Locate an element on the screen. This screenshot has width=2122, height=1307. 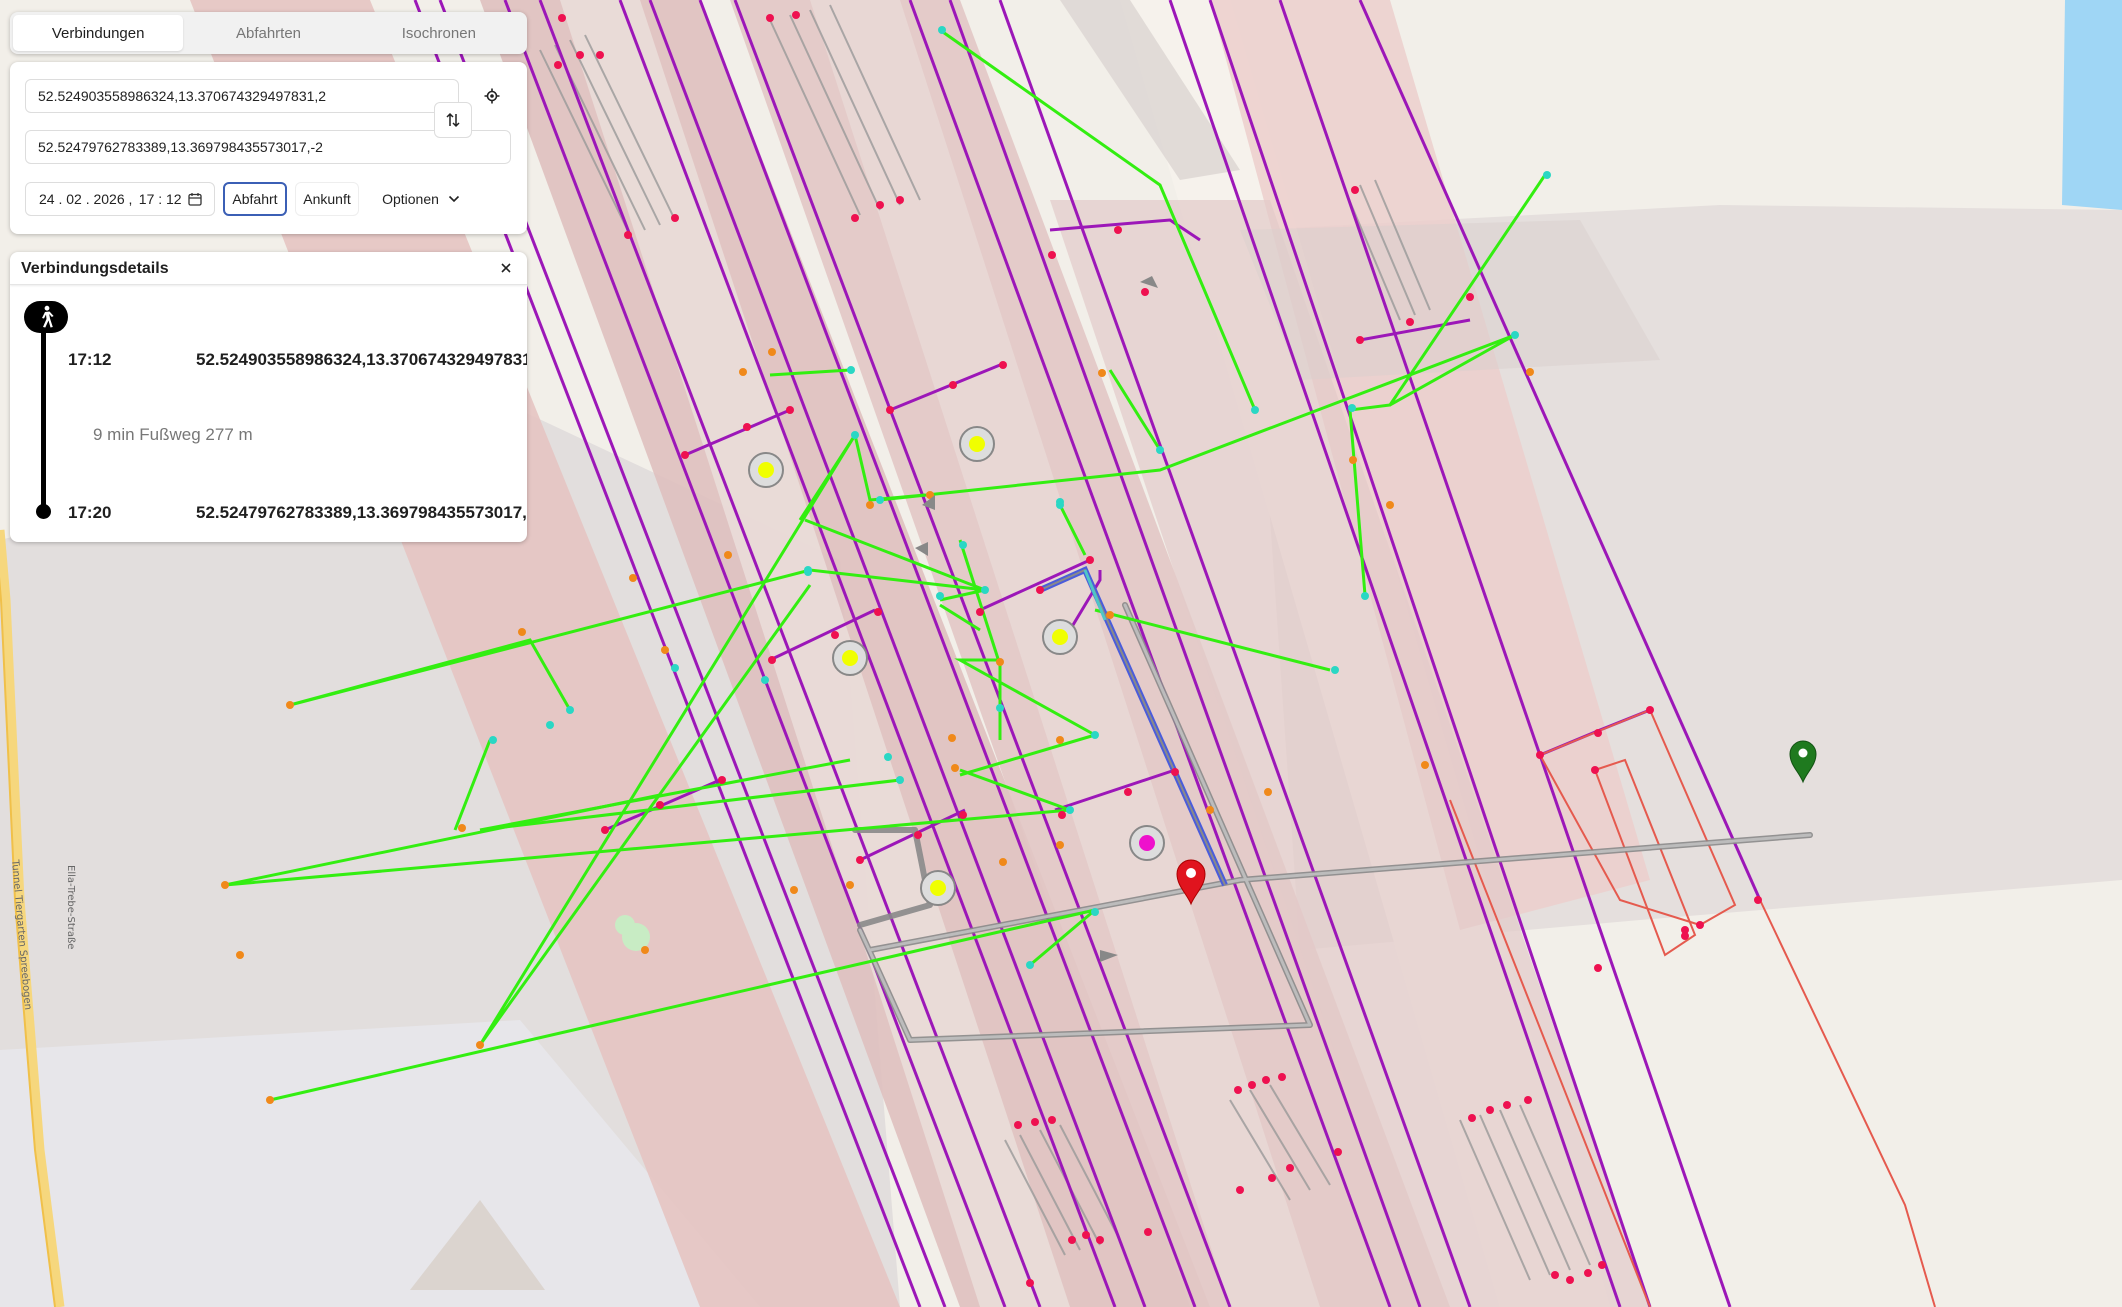
arrival-button: Ankunft is located at coordinates (327, 199).